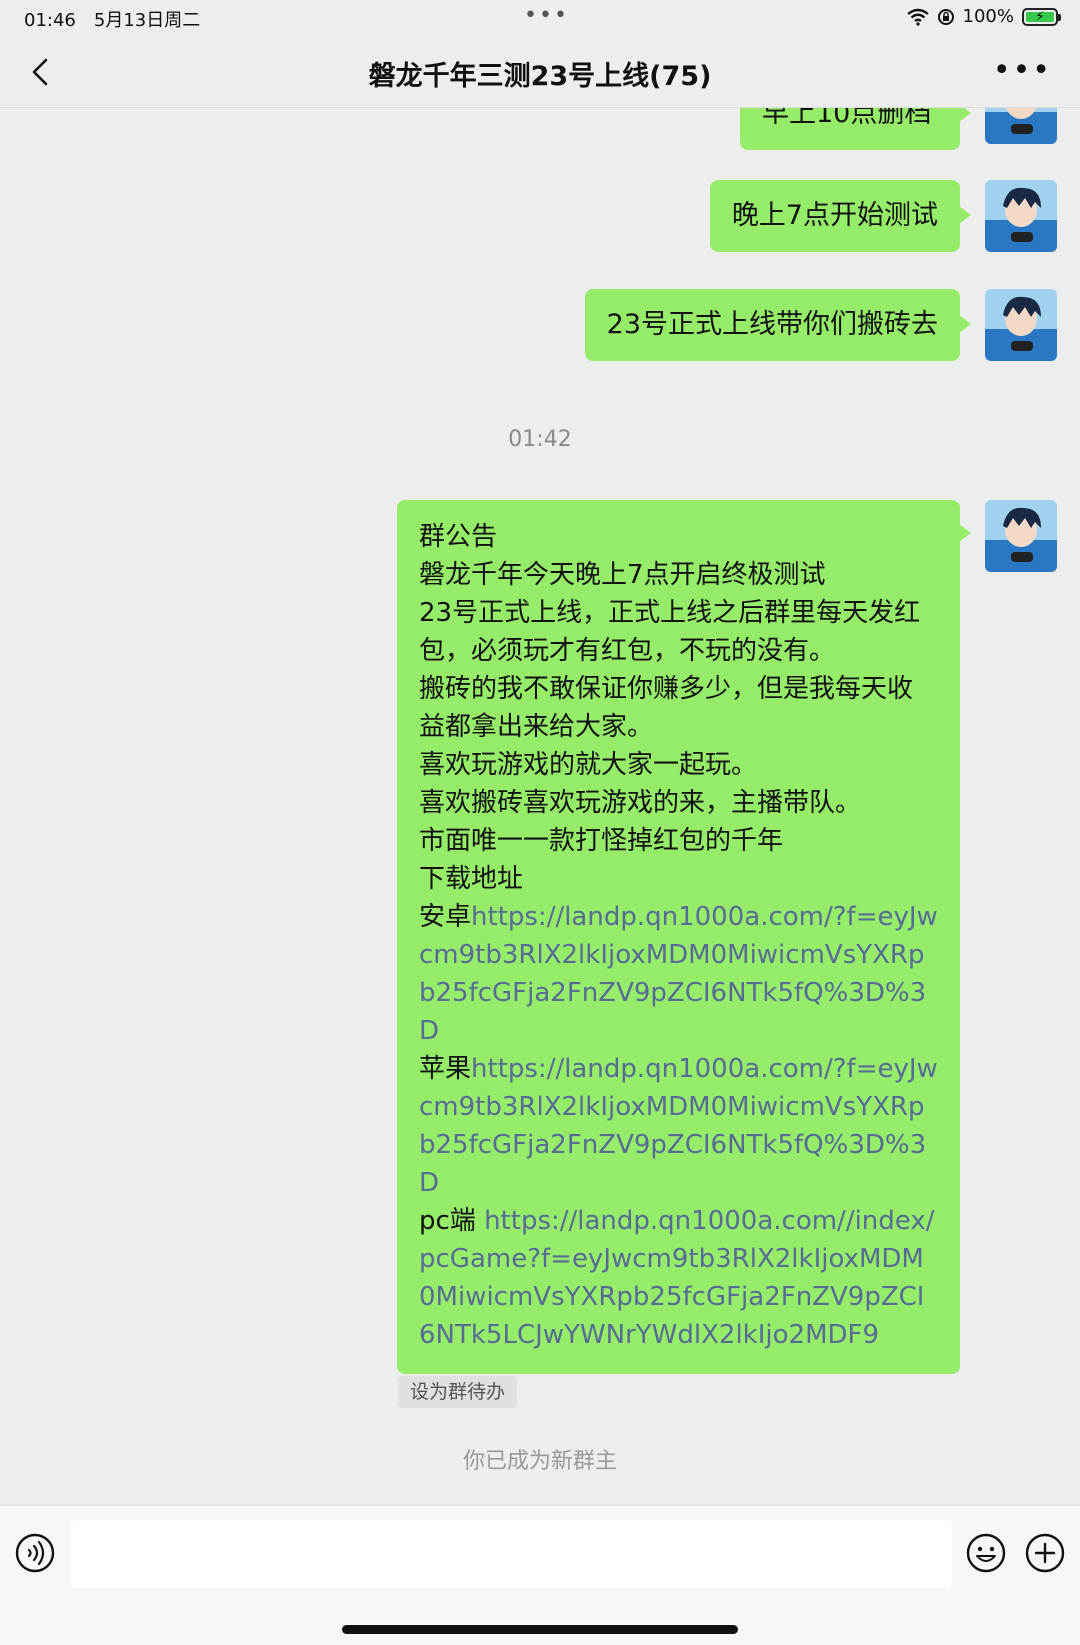 The width and height of the screenshot is (1080, 1645). I want to click on set-group-todo-button: 设为群待办, so click(458, 1392).